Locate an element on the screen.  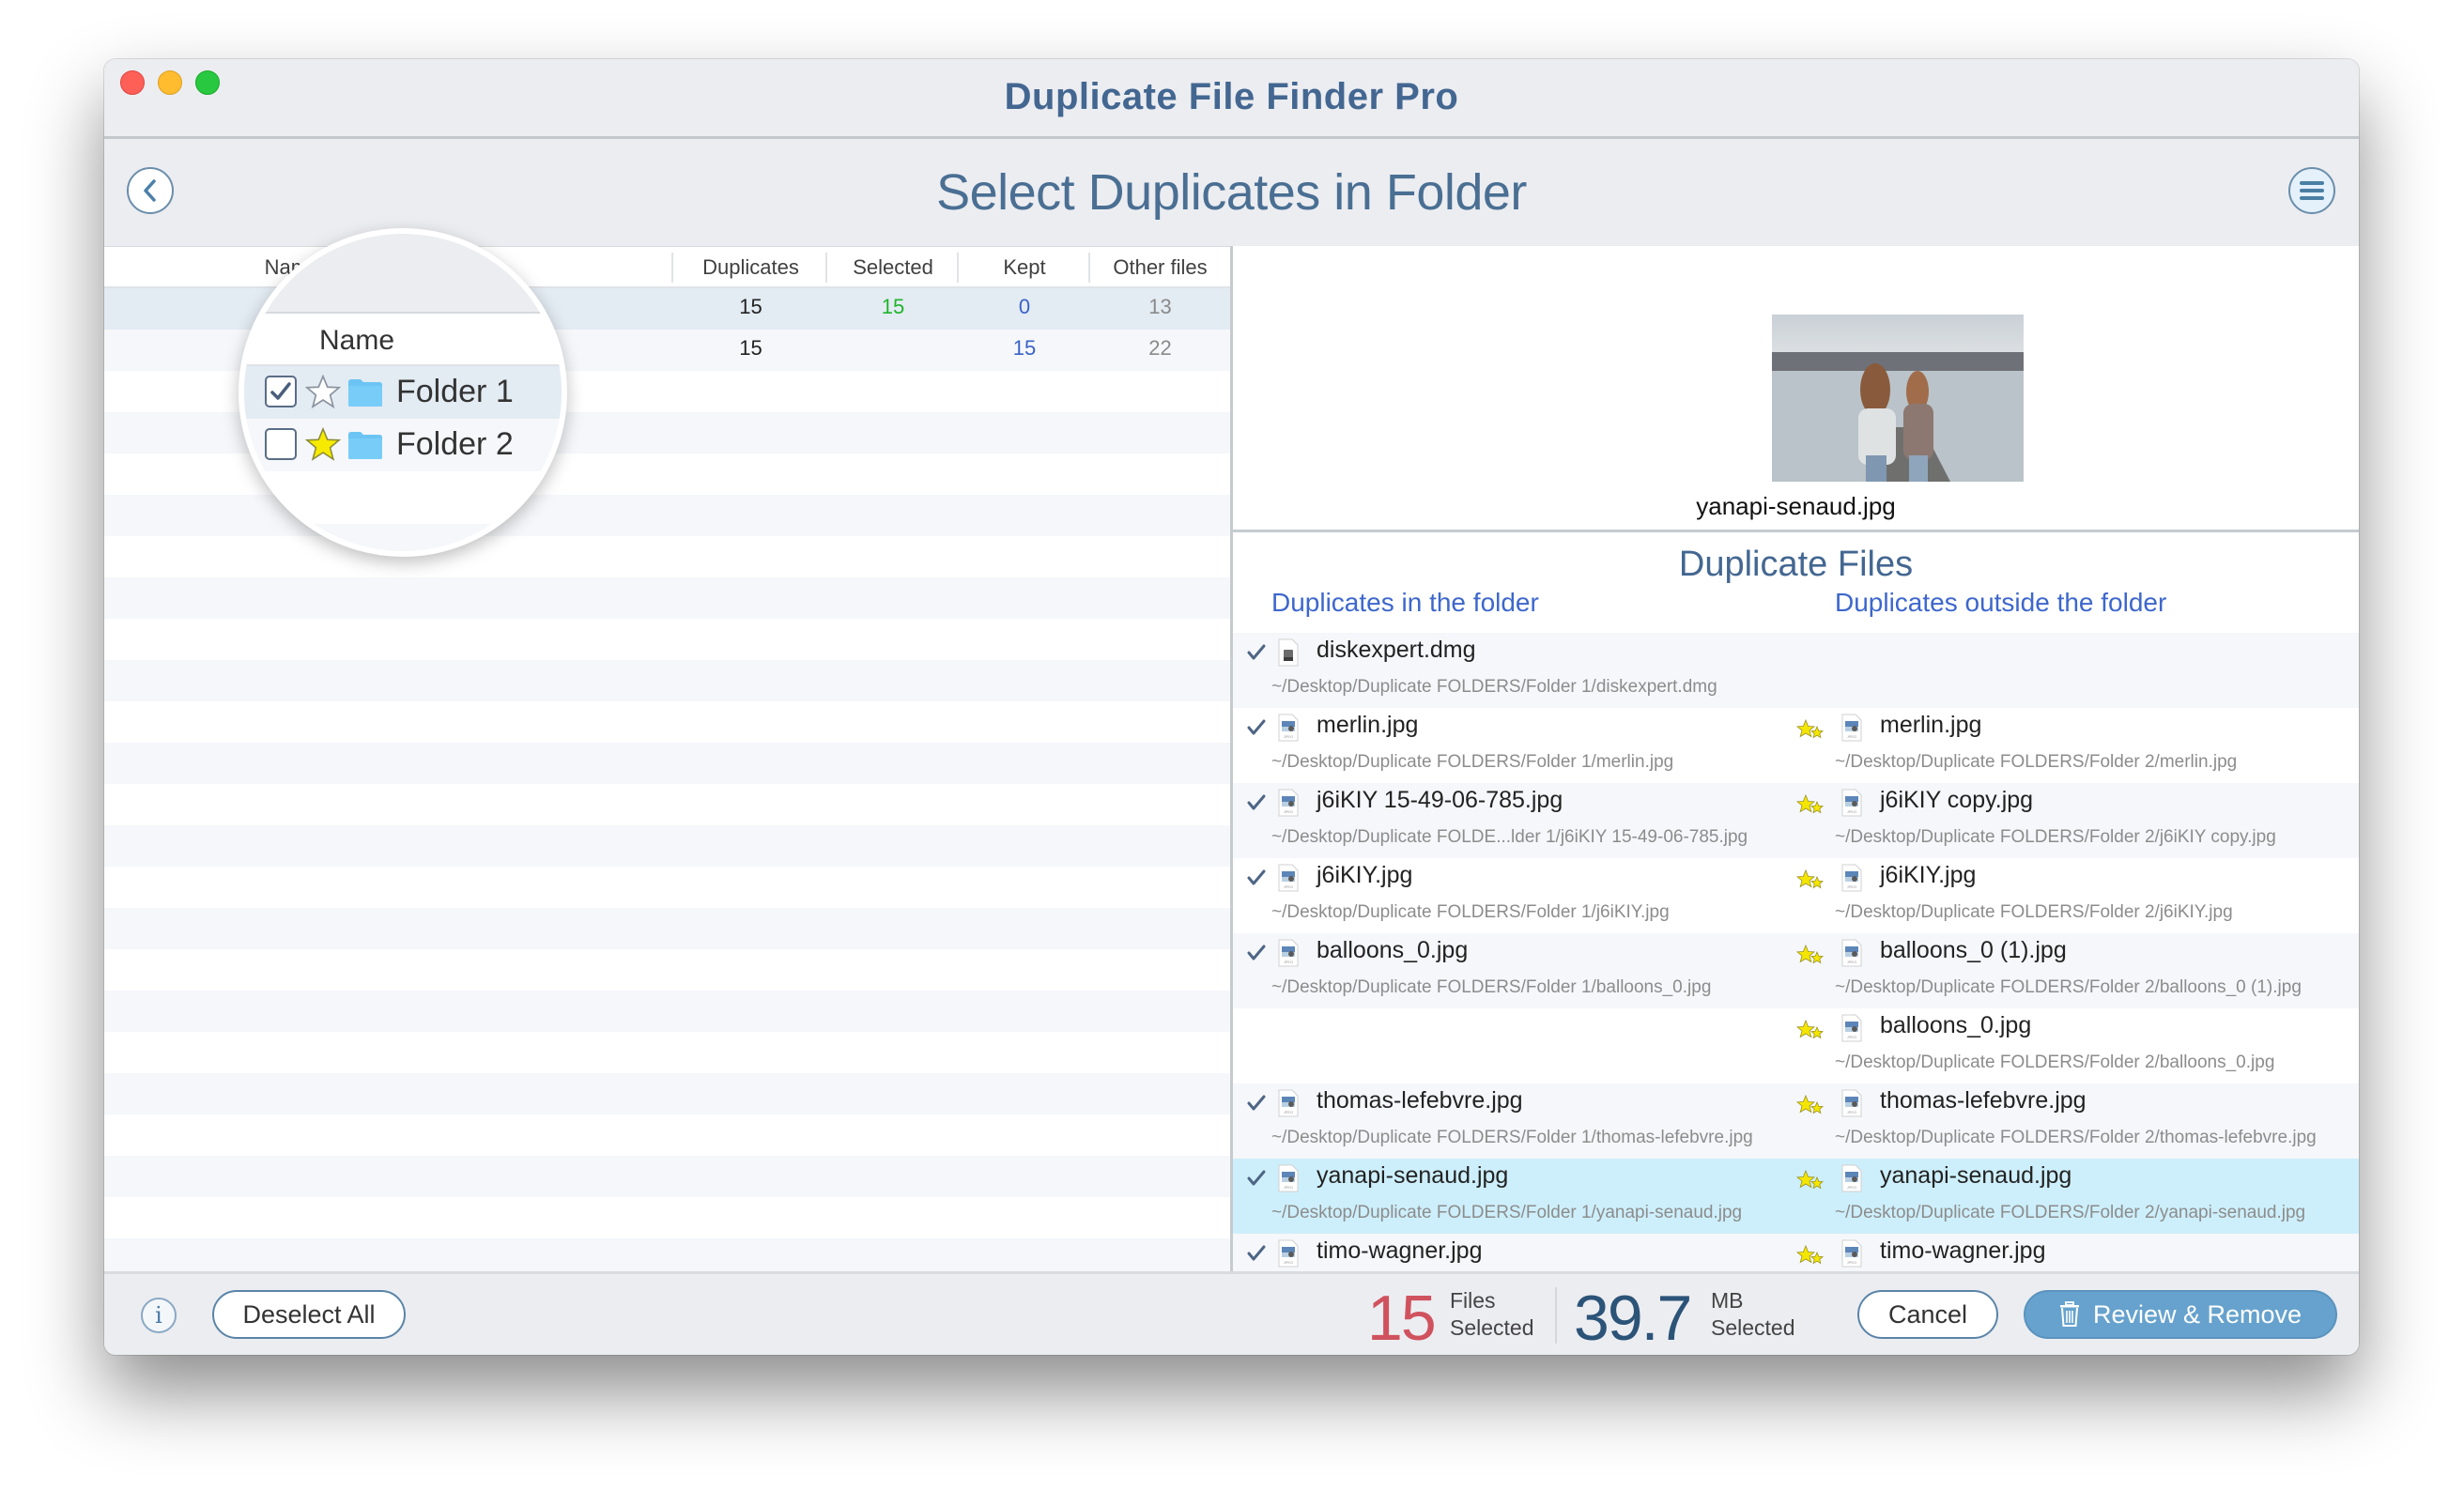
folder-2-name: Folder 2 is located at coordinates (455, 444).